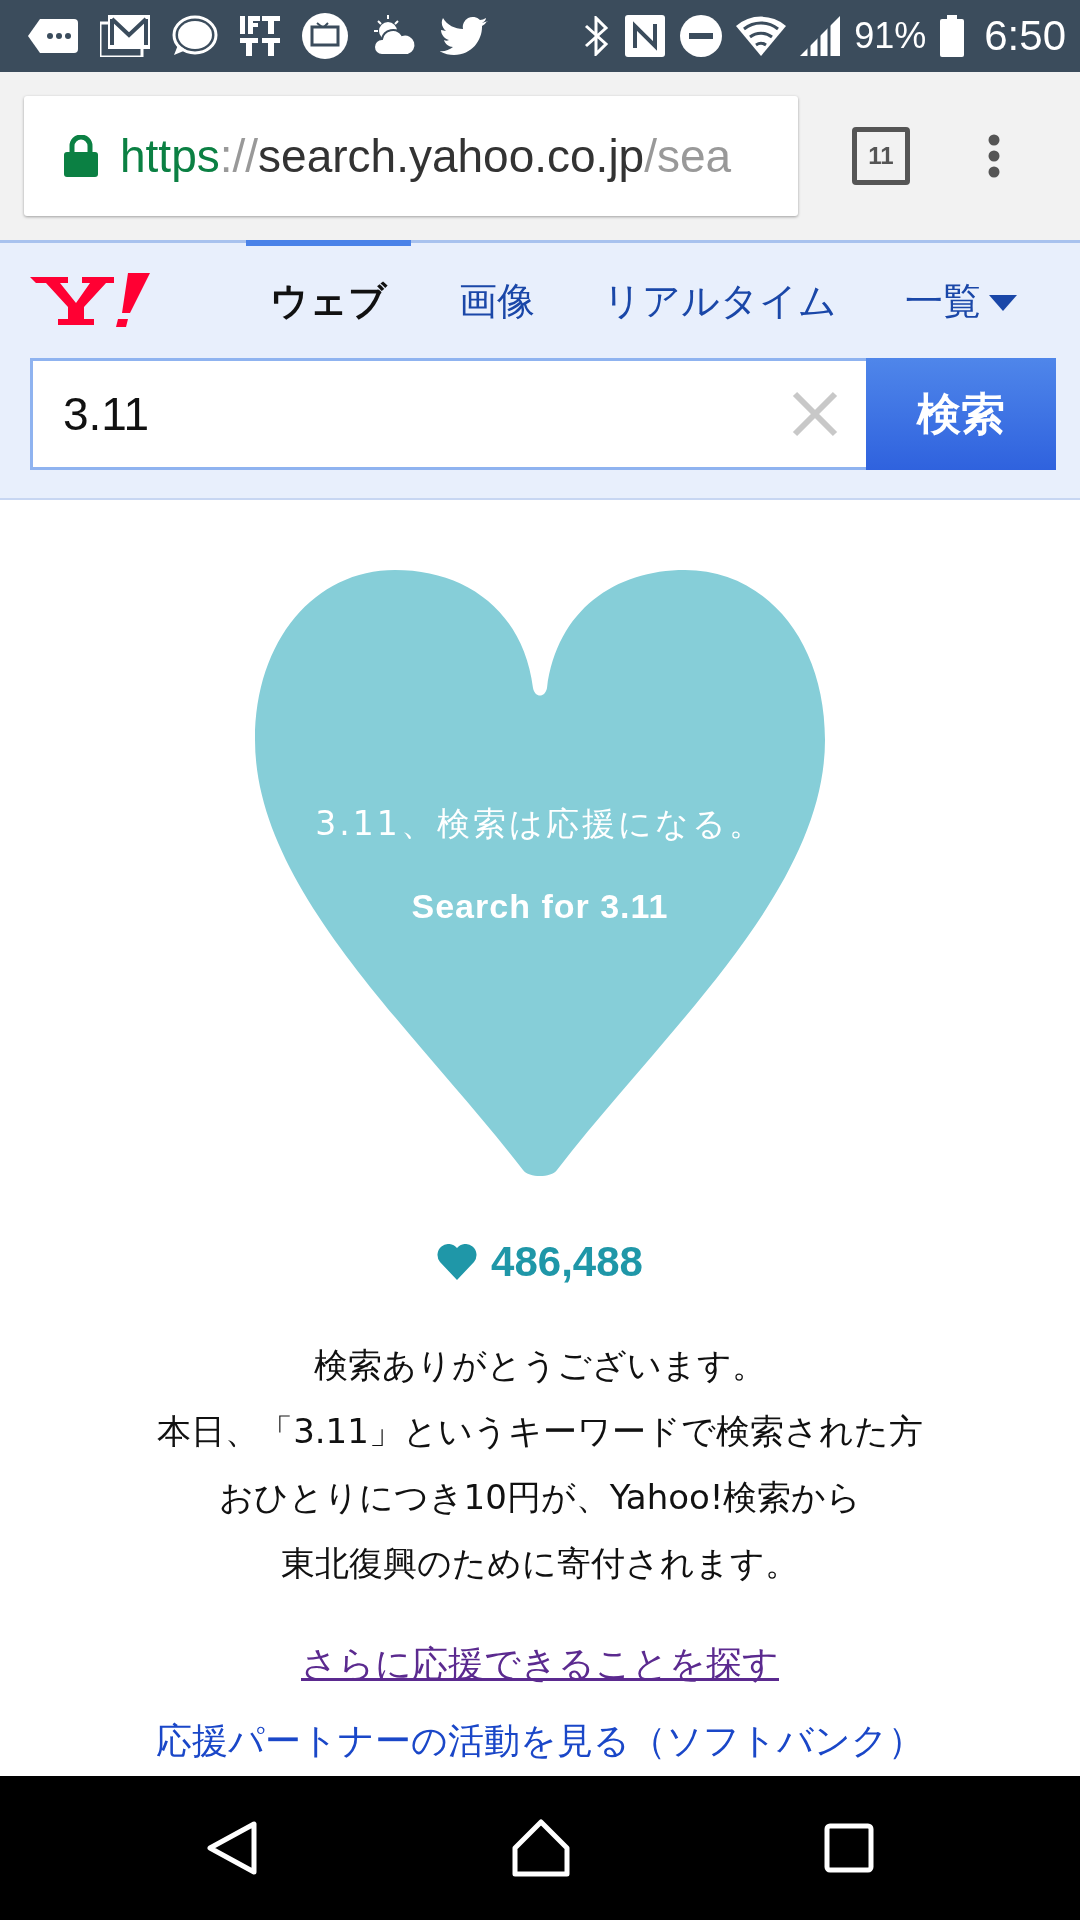 This screenshot has height=1920, width=1080. What do you see at coordinates (325, 36) in the screenshot?
I see `tv-icon` at bounding box center [325, 36].